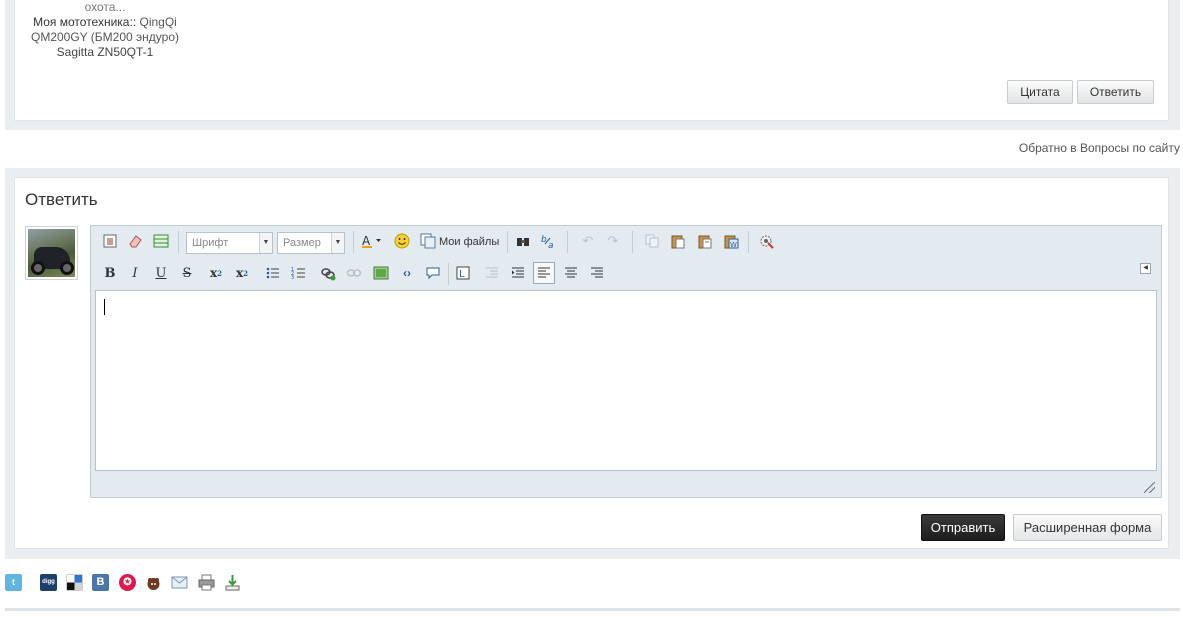 Image resolution: width=1183 pixels, height=617 pixels. I want to click on moikrug-icon, so click(153, 582).